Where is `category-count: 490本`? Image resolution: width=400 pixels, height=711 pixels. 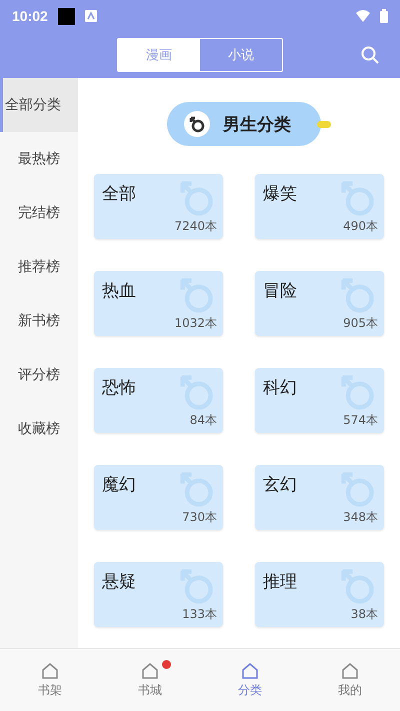 category-count: 490本 is located at coordinates (360, 226).